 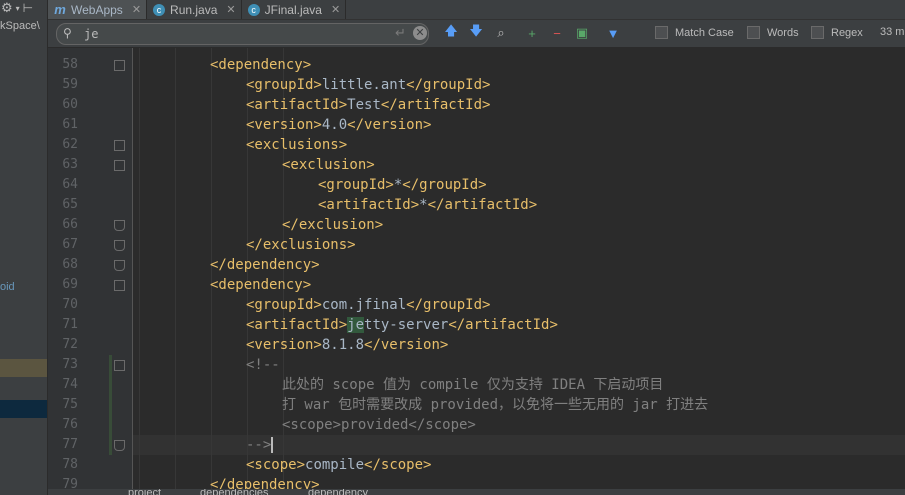 I want to click on code-line: <artifactId>Test</artifactId>, so click(x=368, y=105).